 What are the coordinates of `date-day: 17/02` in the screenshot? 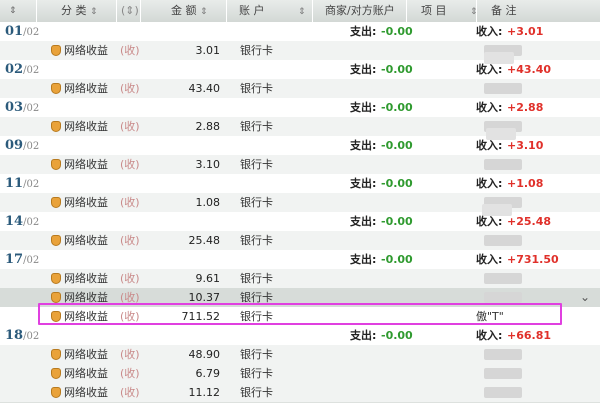 It's located at (22, 259).